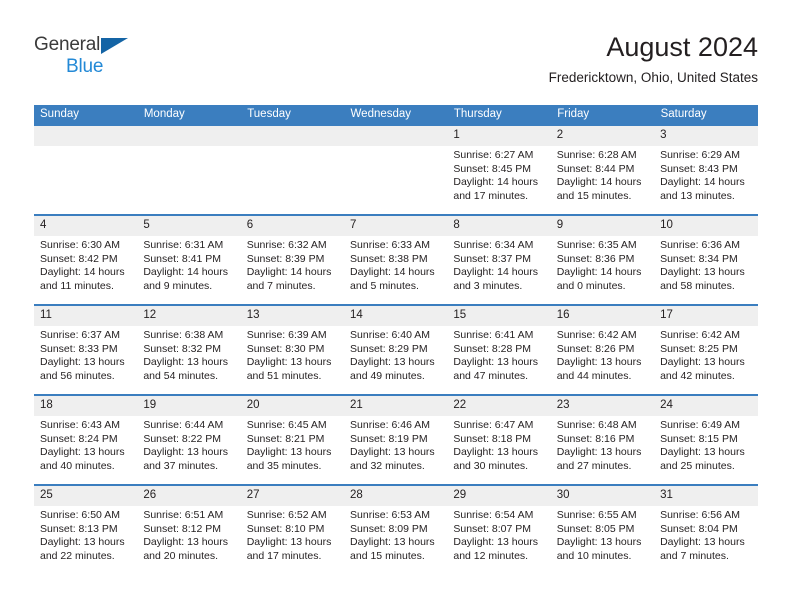 The height and width of the screenshot is (612, 792). What do you see at coordinates (183, 425) in the screenshot?
I see `sunrise-text: Sunrise: 6:44 AM` at bounding box center [183, 425].